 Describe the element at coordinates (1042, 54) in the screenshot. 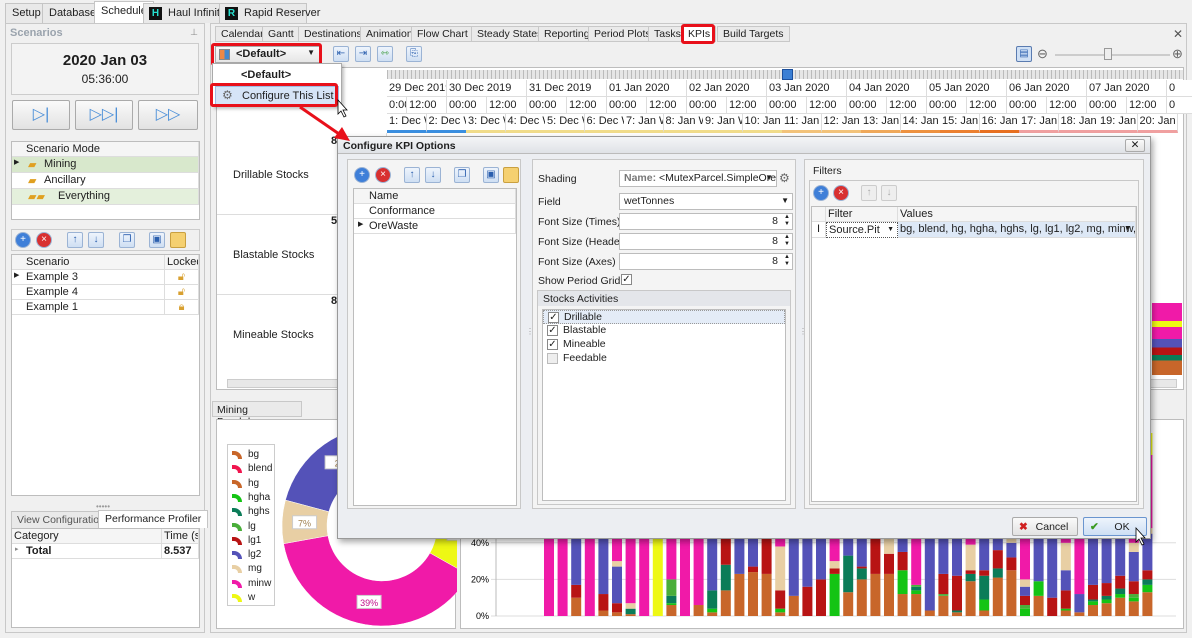

I see `zoom-out-icon: ⊖` at that location.